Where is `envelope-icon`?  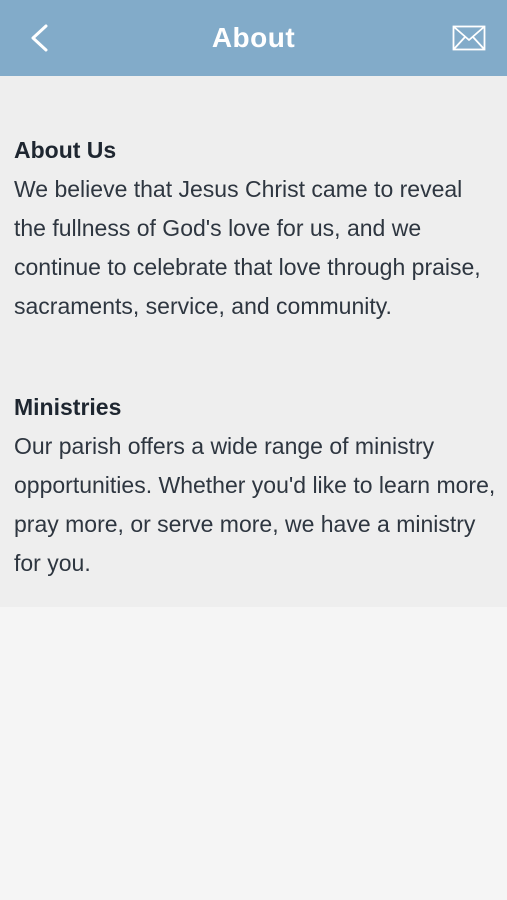
envelope-icon is located at coordinates (469, 38).